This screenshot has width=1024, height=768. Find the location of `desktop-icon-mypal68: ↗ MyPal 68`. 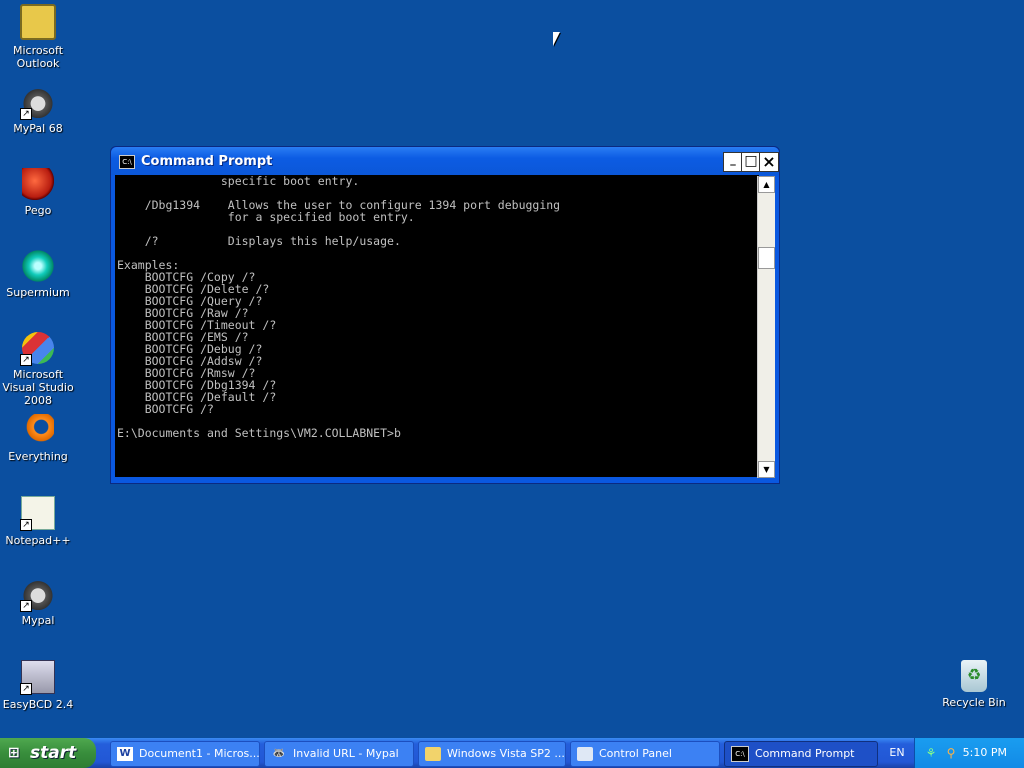

desktop-icon-mypal68: ↗ MyPal 68 is located at coordinates (38, 110).